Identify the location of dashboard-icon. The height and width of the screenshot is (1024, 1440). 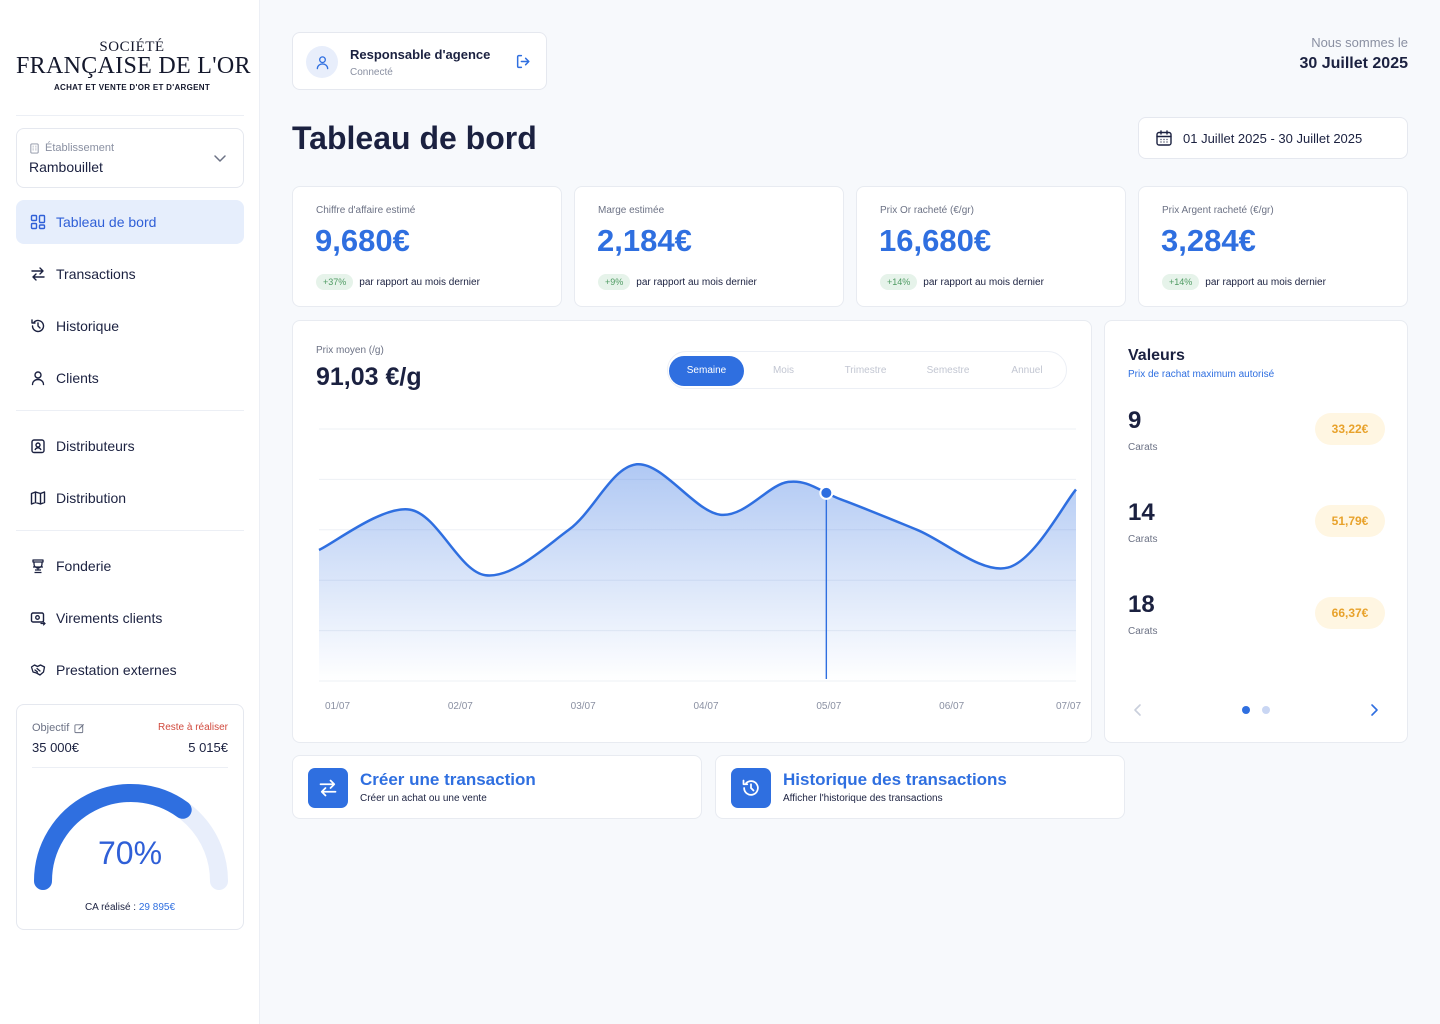
(38, 222).